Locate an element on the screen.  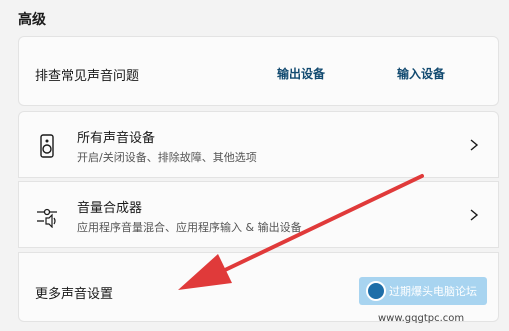
watermark-url: www.gqgtpc.com is located at coordinates (421, 318).